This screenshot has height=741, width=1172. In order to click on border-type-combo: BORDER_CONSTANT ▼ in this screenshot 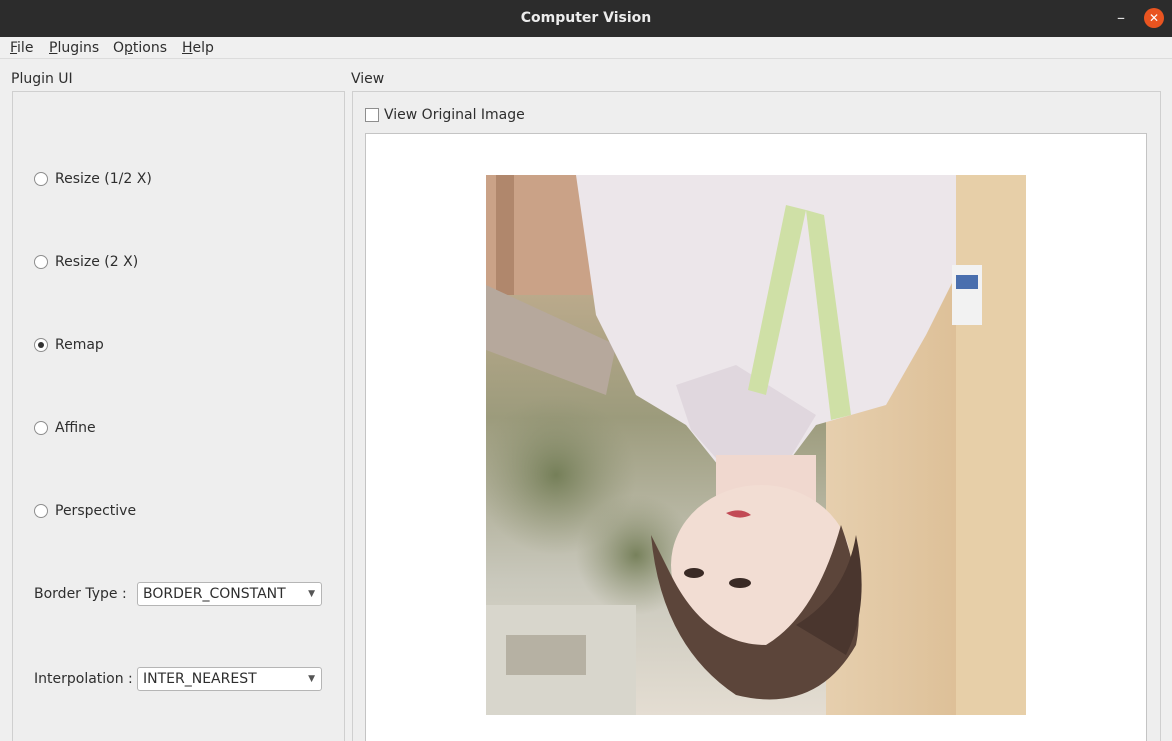, I will do `click(229, 594)`.